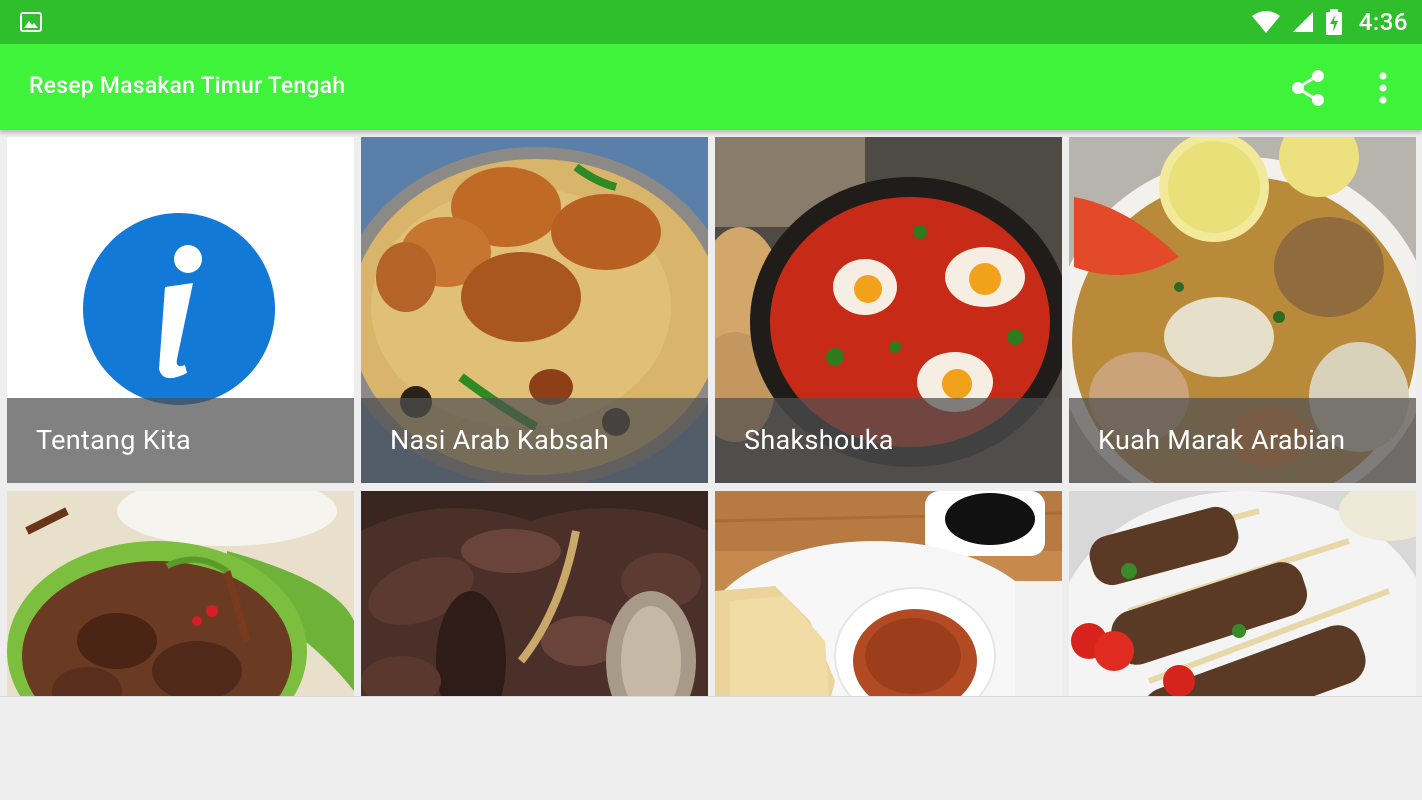 This screenshot has height=800, width=1422. What do you see at coordinates (711, 22) in the screenshot?
I see `status-bar: 4:36` at bounding box center [711, 22].